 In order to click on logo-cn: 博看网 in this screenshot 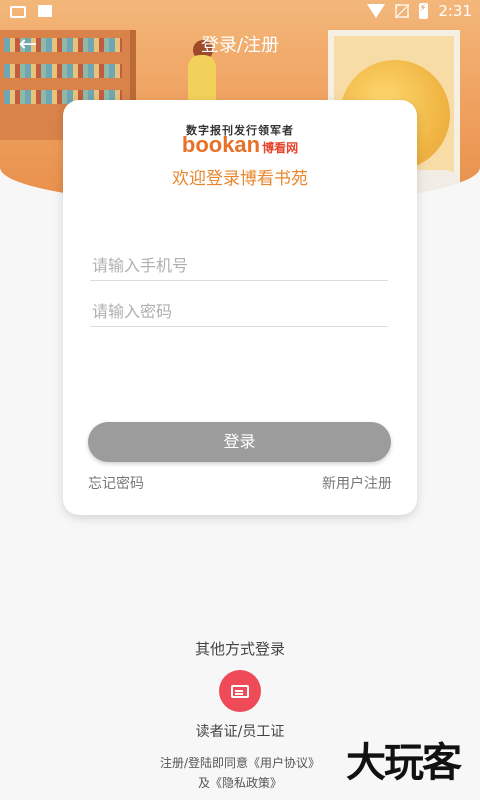, I will do `click(280, 148)`.